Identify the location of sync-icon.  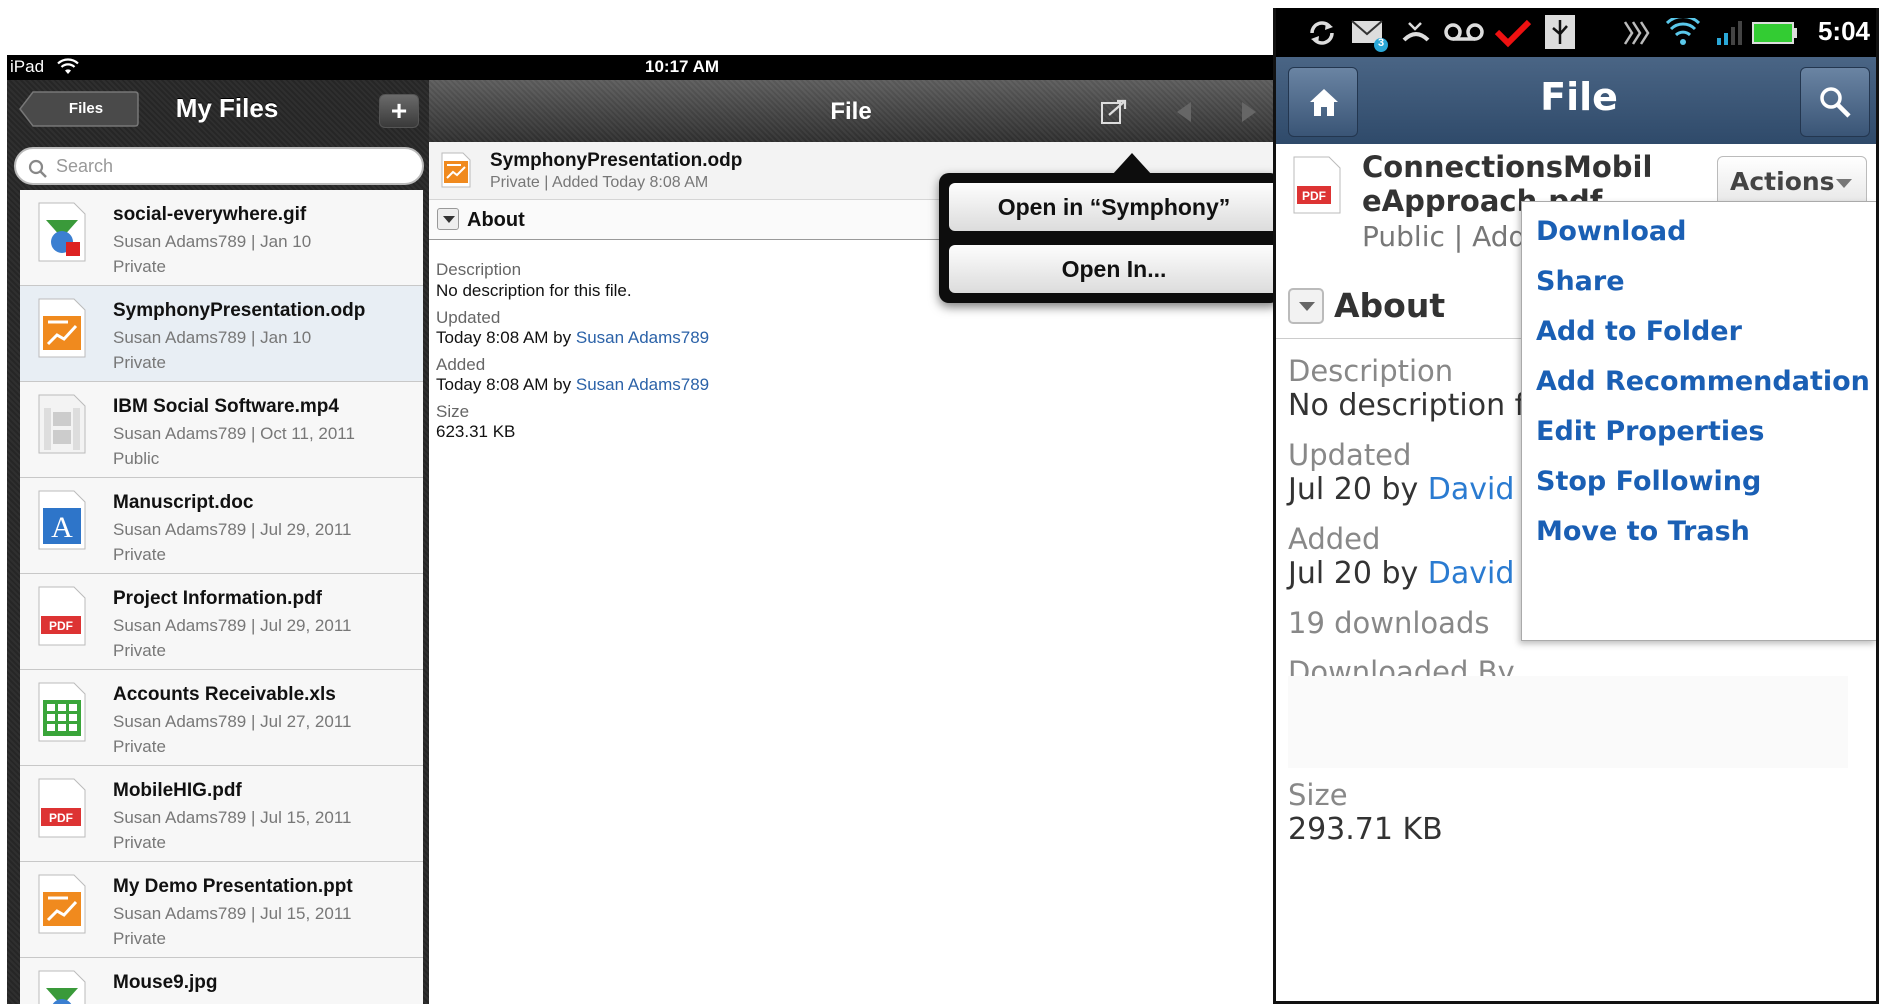
(1322, 35).